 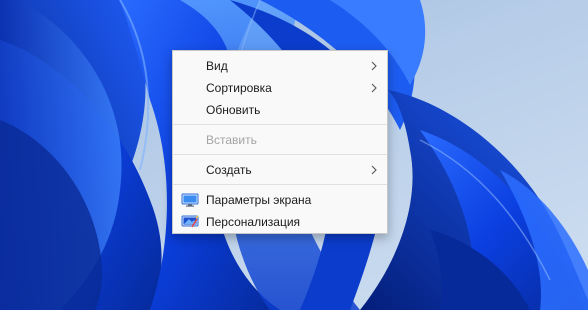 What do you see at coordinates (229, 170) in the screenshot?
I see `menu-item-label: Создать` at bounding box center [229, 170].